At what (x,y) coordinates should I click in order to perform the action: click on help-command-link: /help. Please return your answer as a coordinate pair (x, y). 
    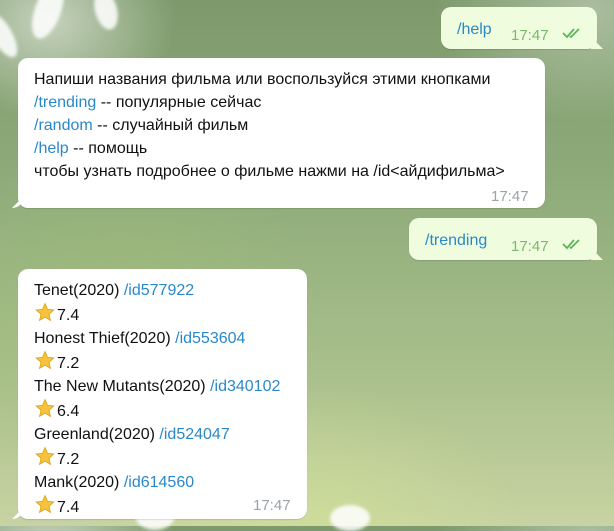
    Looking at the image, I should click on (51, 148).